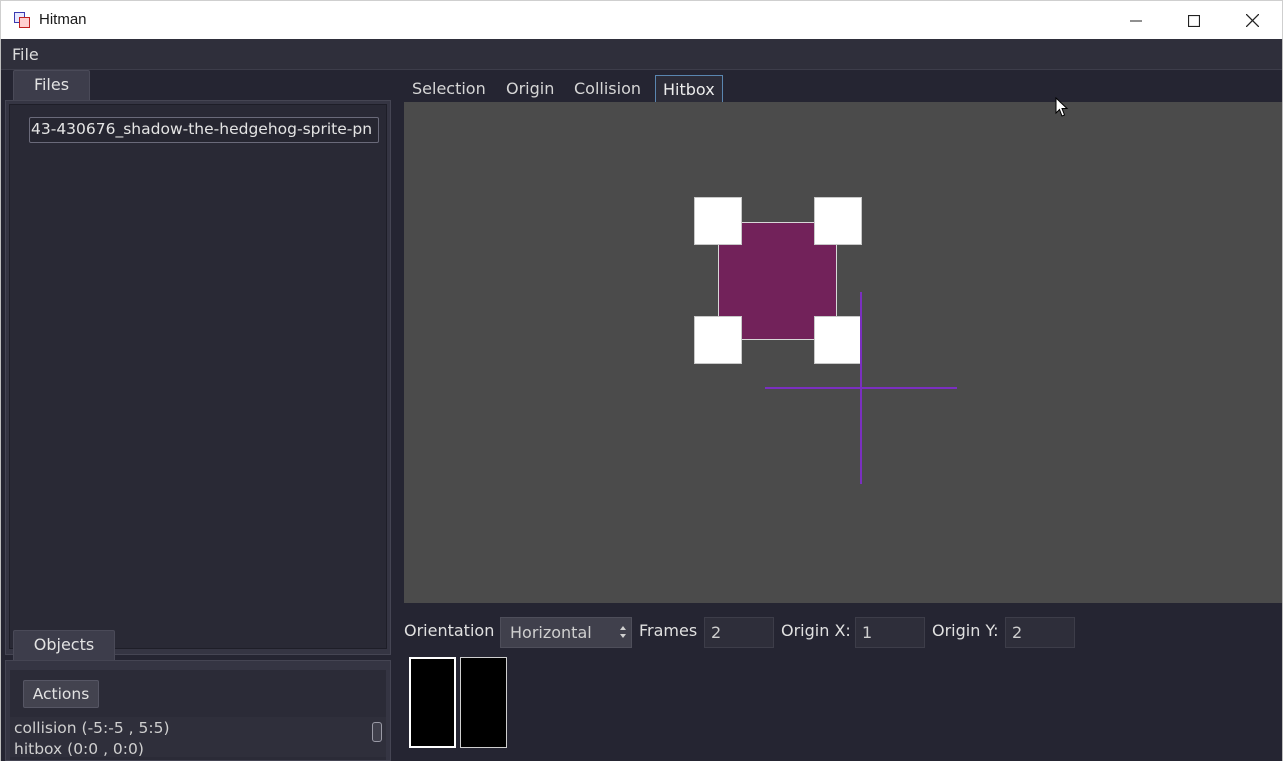 This screenshot has width=1283, height=761. I want to click on mouse-cursor-icon, so click(1062, 107).